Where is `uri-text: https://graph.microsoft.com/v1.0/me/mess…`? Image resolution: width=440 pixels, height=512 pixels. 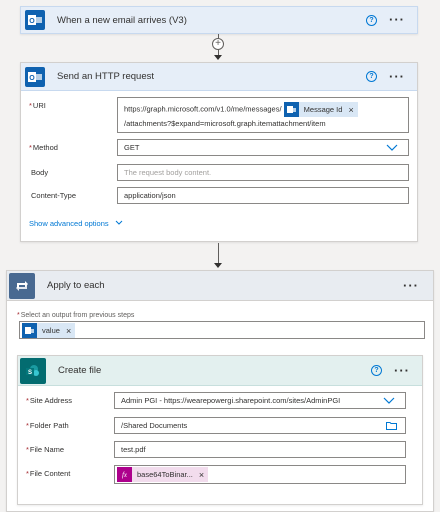
uri-text: https://graph.microsoft.com/v1.0/me/mess… is located at coordinates (203, 109).